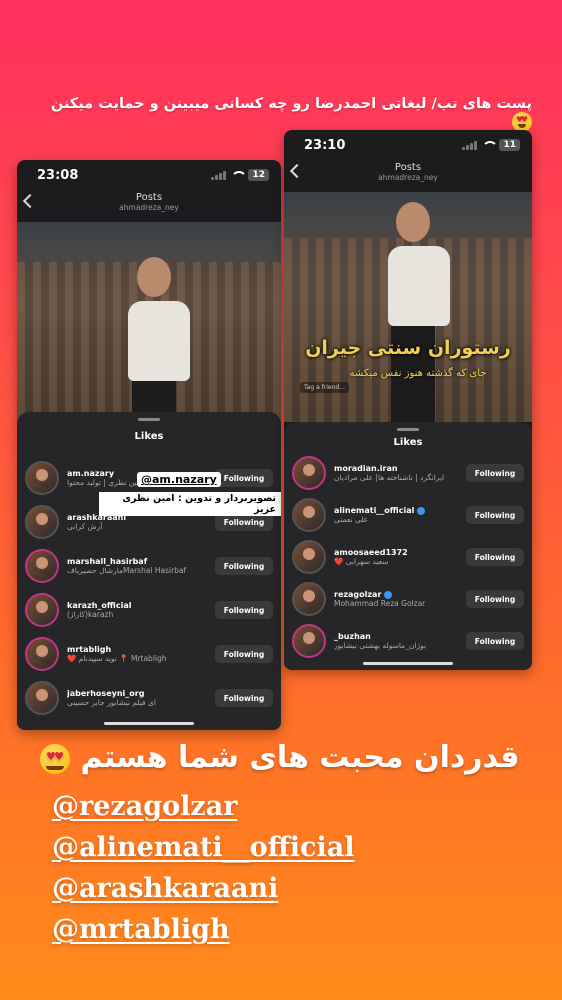 This screenshot has width=562, height=1000. Describe the element at coordinates (361, 561) in the screenshot. I see `full-name: سعید سهرابی ❤️` at that location.